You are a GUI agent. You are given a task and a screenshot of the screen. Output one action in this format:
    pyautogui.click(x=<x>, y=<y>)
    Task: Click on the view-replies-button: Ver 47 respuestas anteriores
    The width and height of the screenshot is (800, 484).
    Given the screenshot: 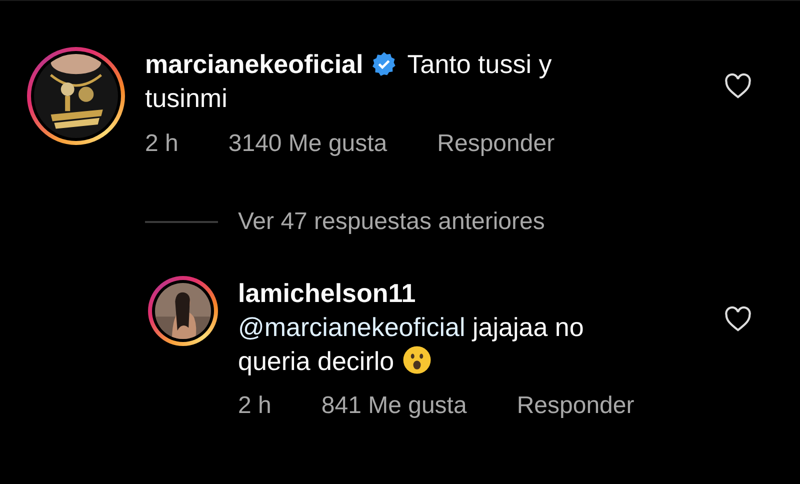 What is the action you would take?
    pyautogui.click(x=391, y=222)
    